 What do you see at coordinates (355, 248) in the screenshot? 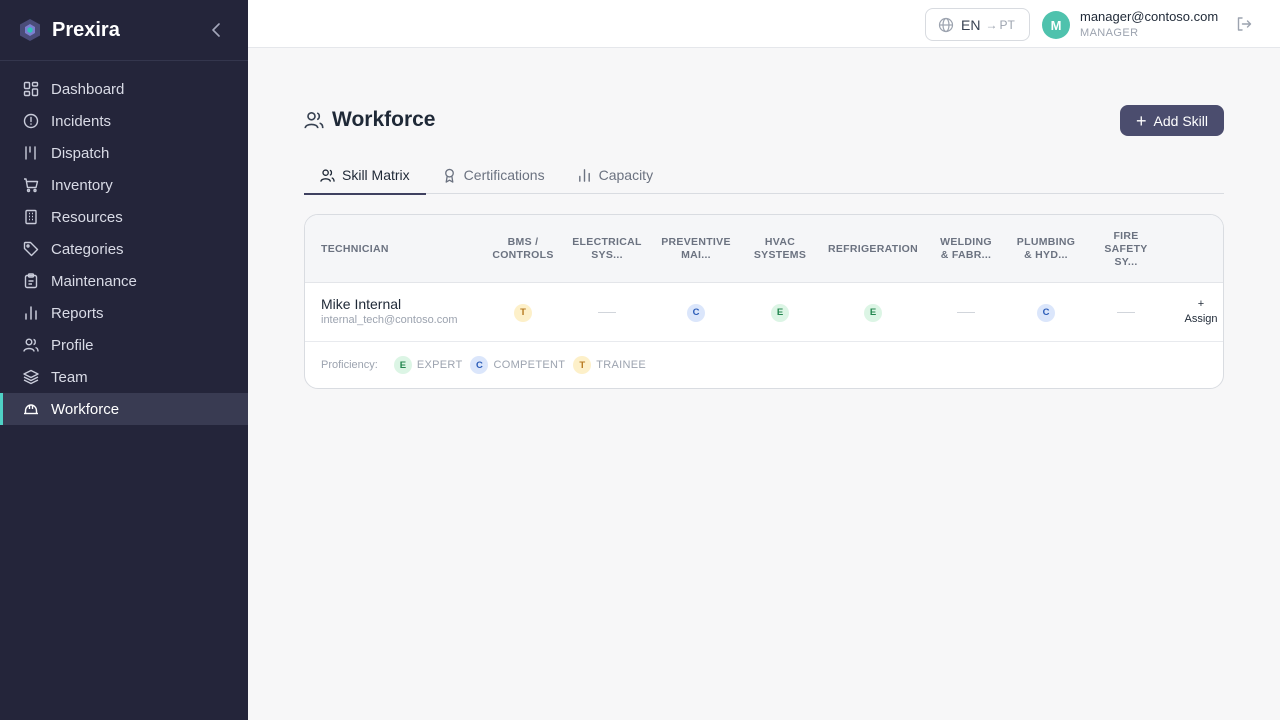
I see `column-header-technician: TECHNICIAN` at bounding box center [355, 248].